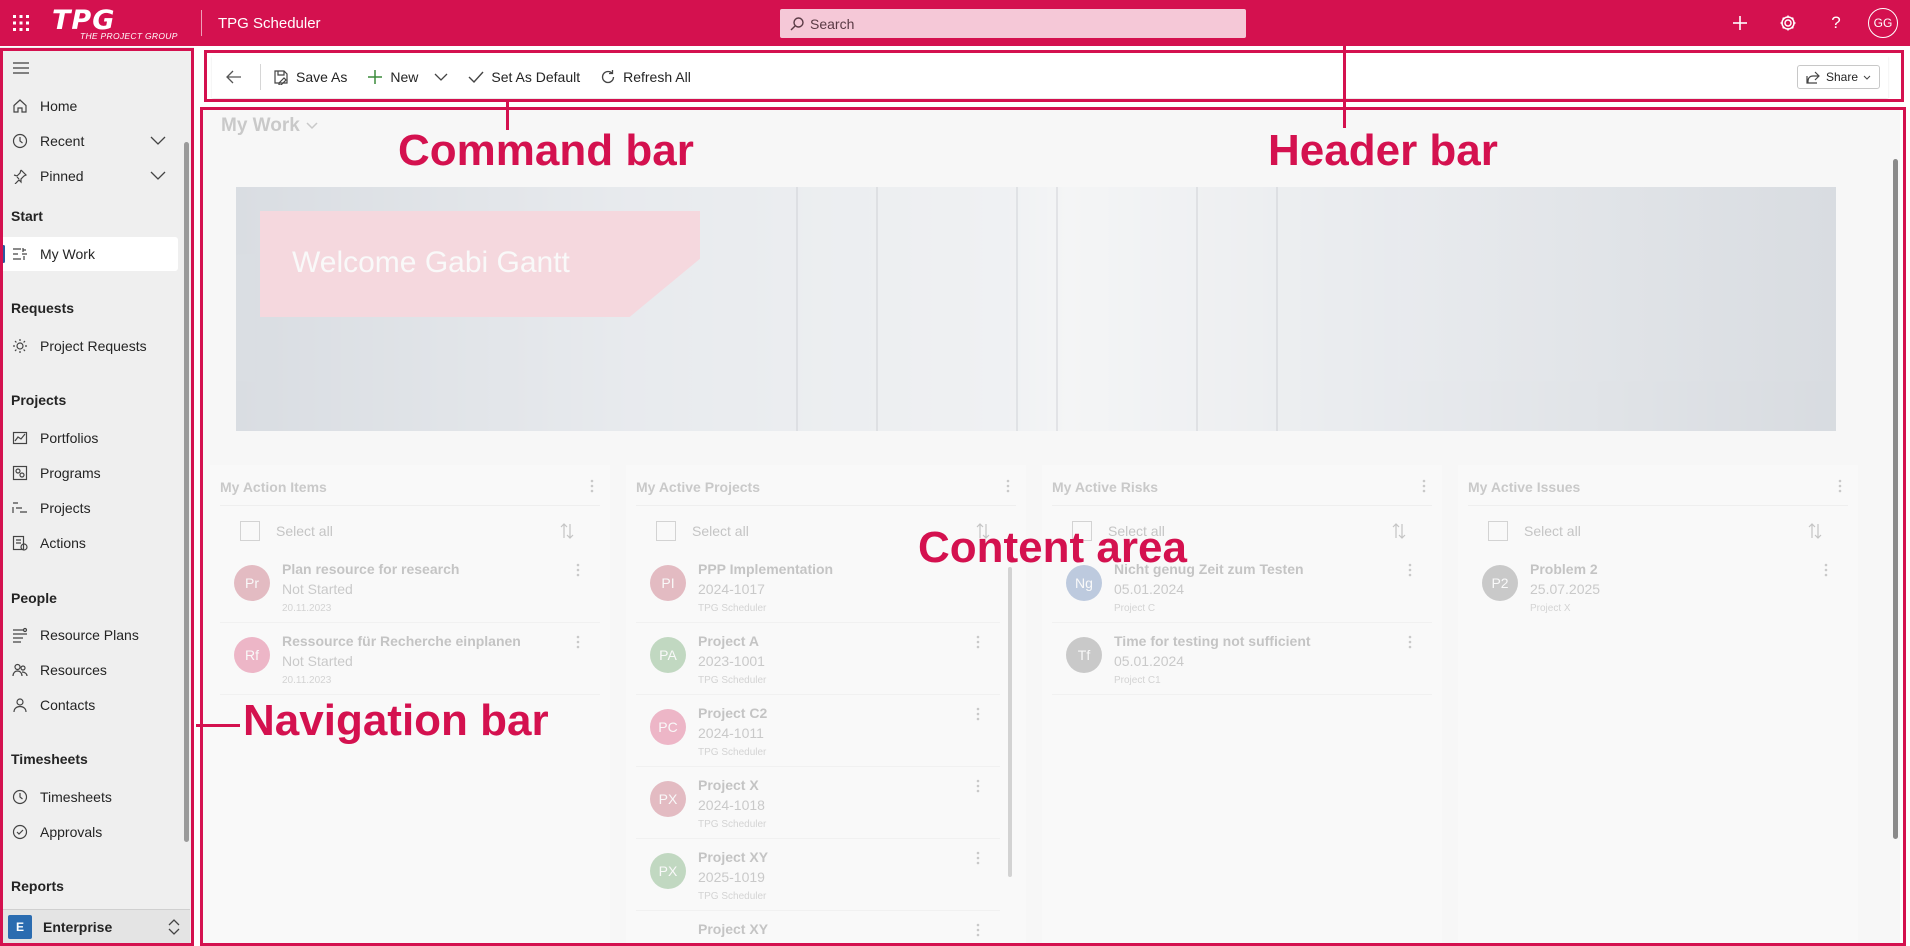  I want to click on navigation-bar-pointer, so click(218, 725).